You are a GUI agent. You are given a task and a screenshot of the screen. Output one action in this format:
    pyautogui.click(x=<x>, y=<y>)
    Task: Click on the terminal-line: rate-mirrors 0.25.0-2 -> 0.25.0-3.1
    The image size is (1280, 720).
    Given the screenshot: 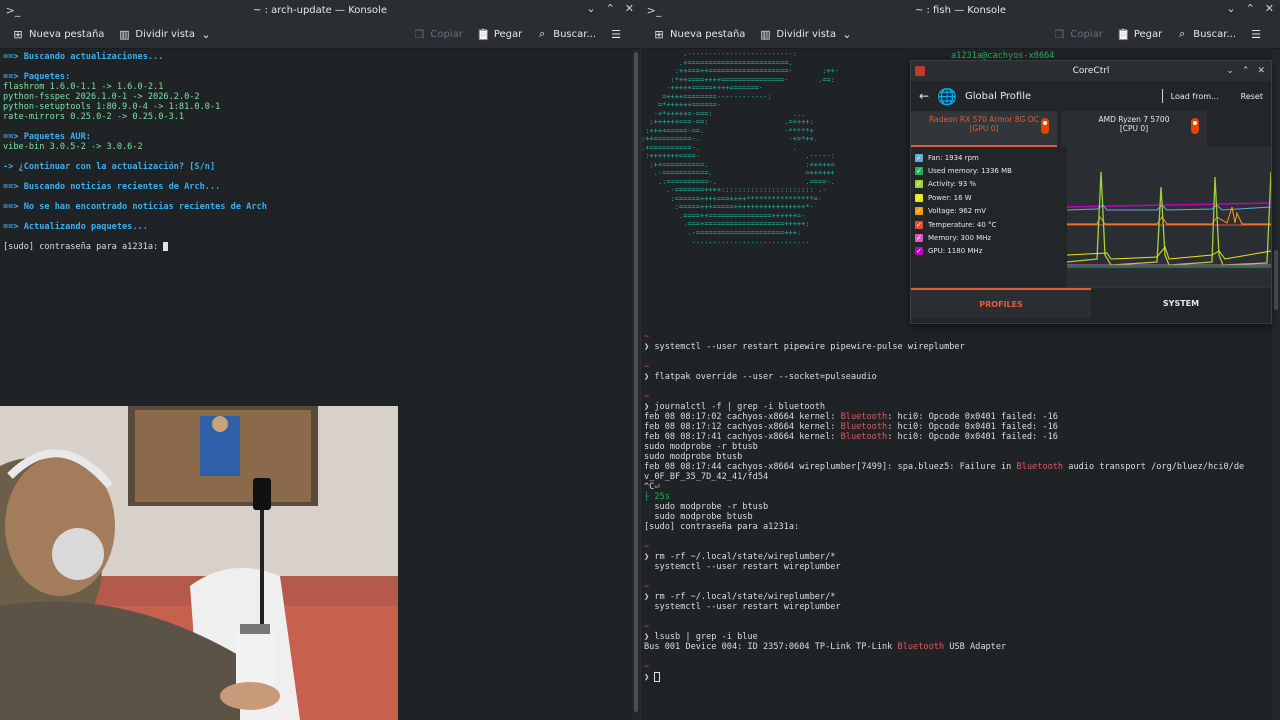 What is the action you would take?
    pyautogui.click(x=94, y=117)
    